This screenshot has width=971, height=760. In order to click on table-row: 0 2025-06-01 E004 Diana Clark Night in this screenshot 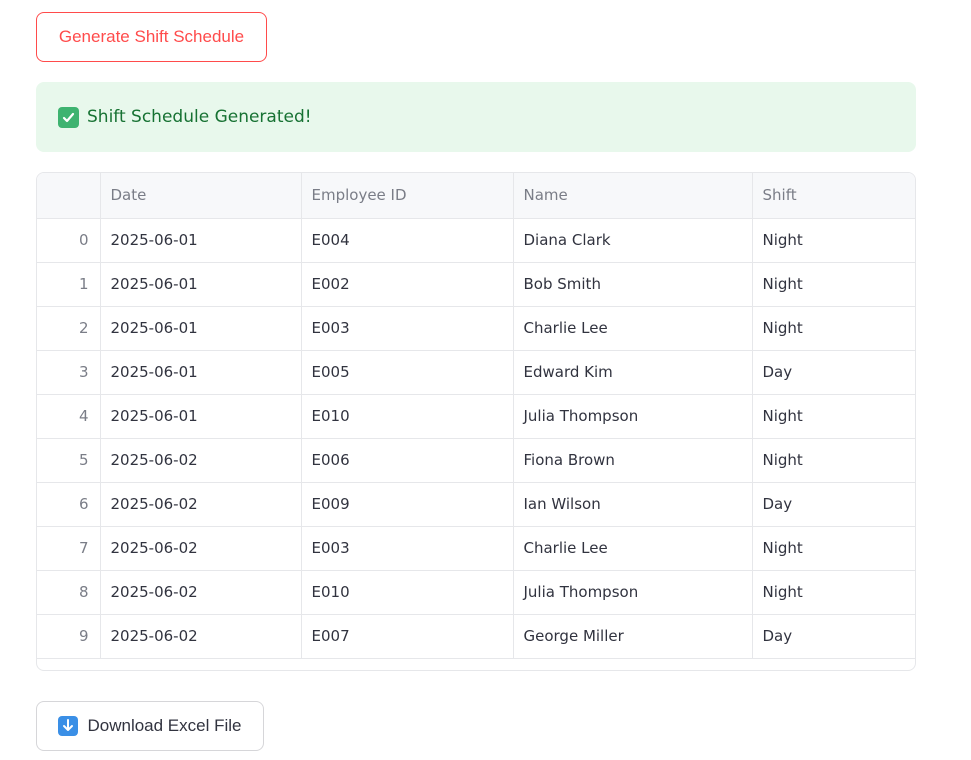, I will do `click(476, 240)`.